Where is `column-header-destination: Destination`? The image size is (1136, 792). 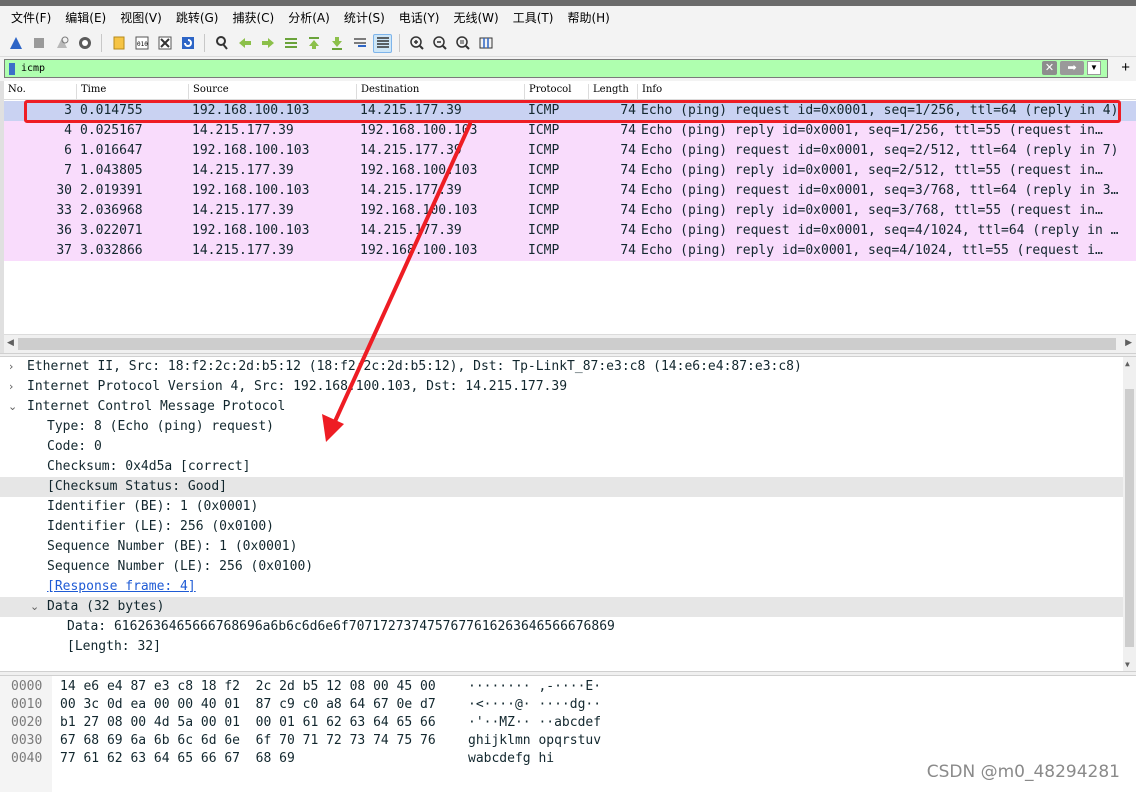
column-header-destination: Destination is located at coordinates (390, 89).